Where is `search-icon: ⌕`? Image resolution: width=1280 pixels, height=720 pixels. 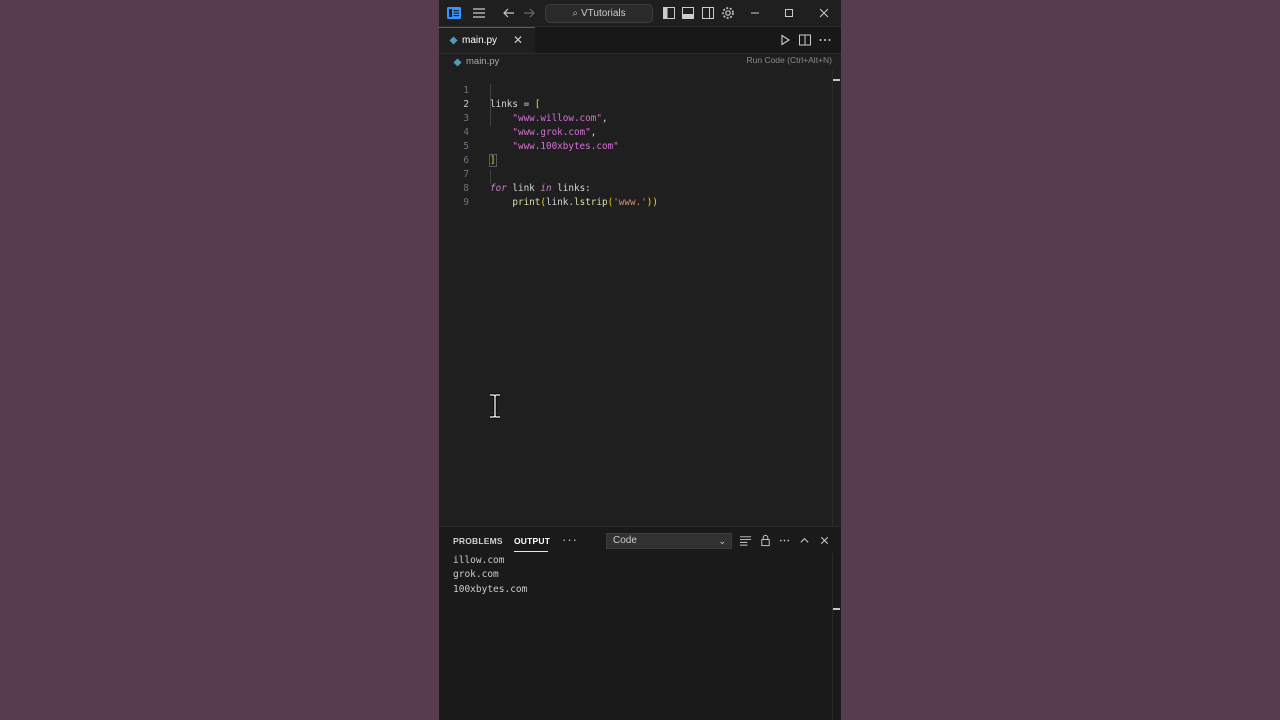
search-icon: ⌕ is located at coordinates (575, 13).